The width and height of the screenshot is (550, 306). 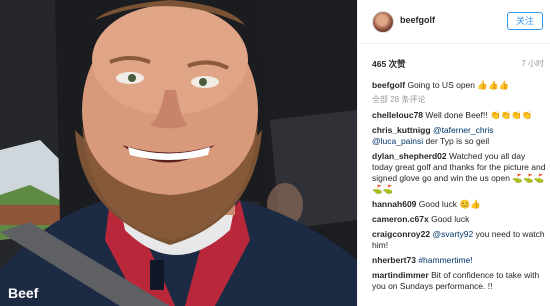 I want to click on comment-item: hannah609 Good luck 😊👍, so click(x=459, y=204).